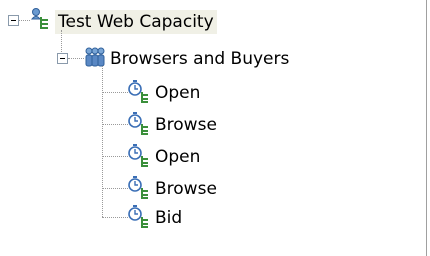 This screenshot has height=256, width=430. Describe the element at coordinates (168, 218) in the screenshot. I see `tree-item-test: Bid` at that location.